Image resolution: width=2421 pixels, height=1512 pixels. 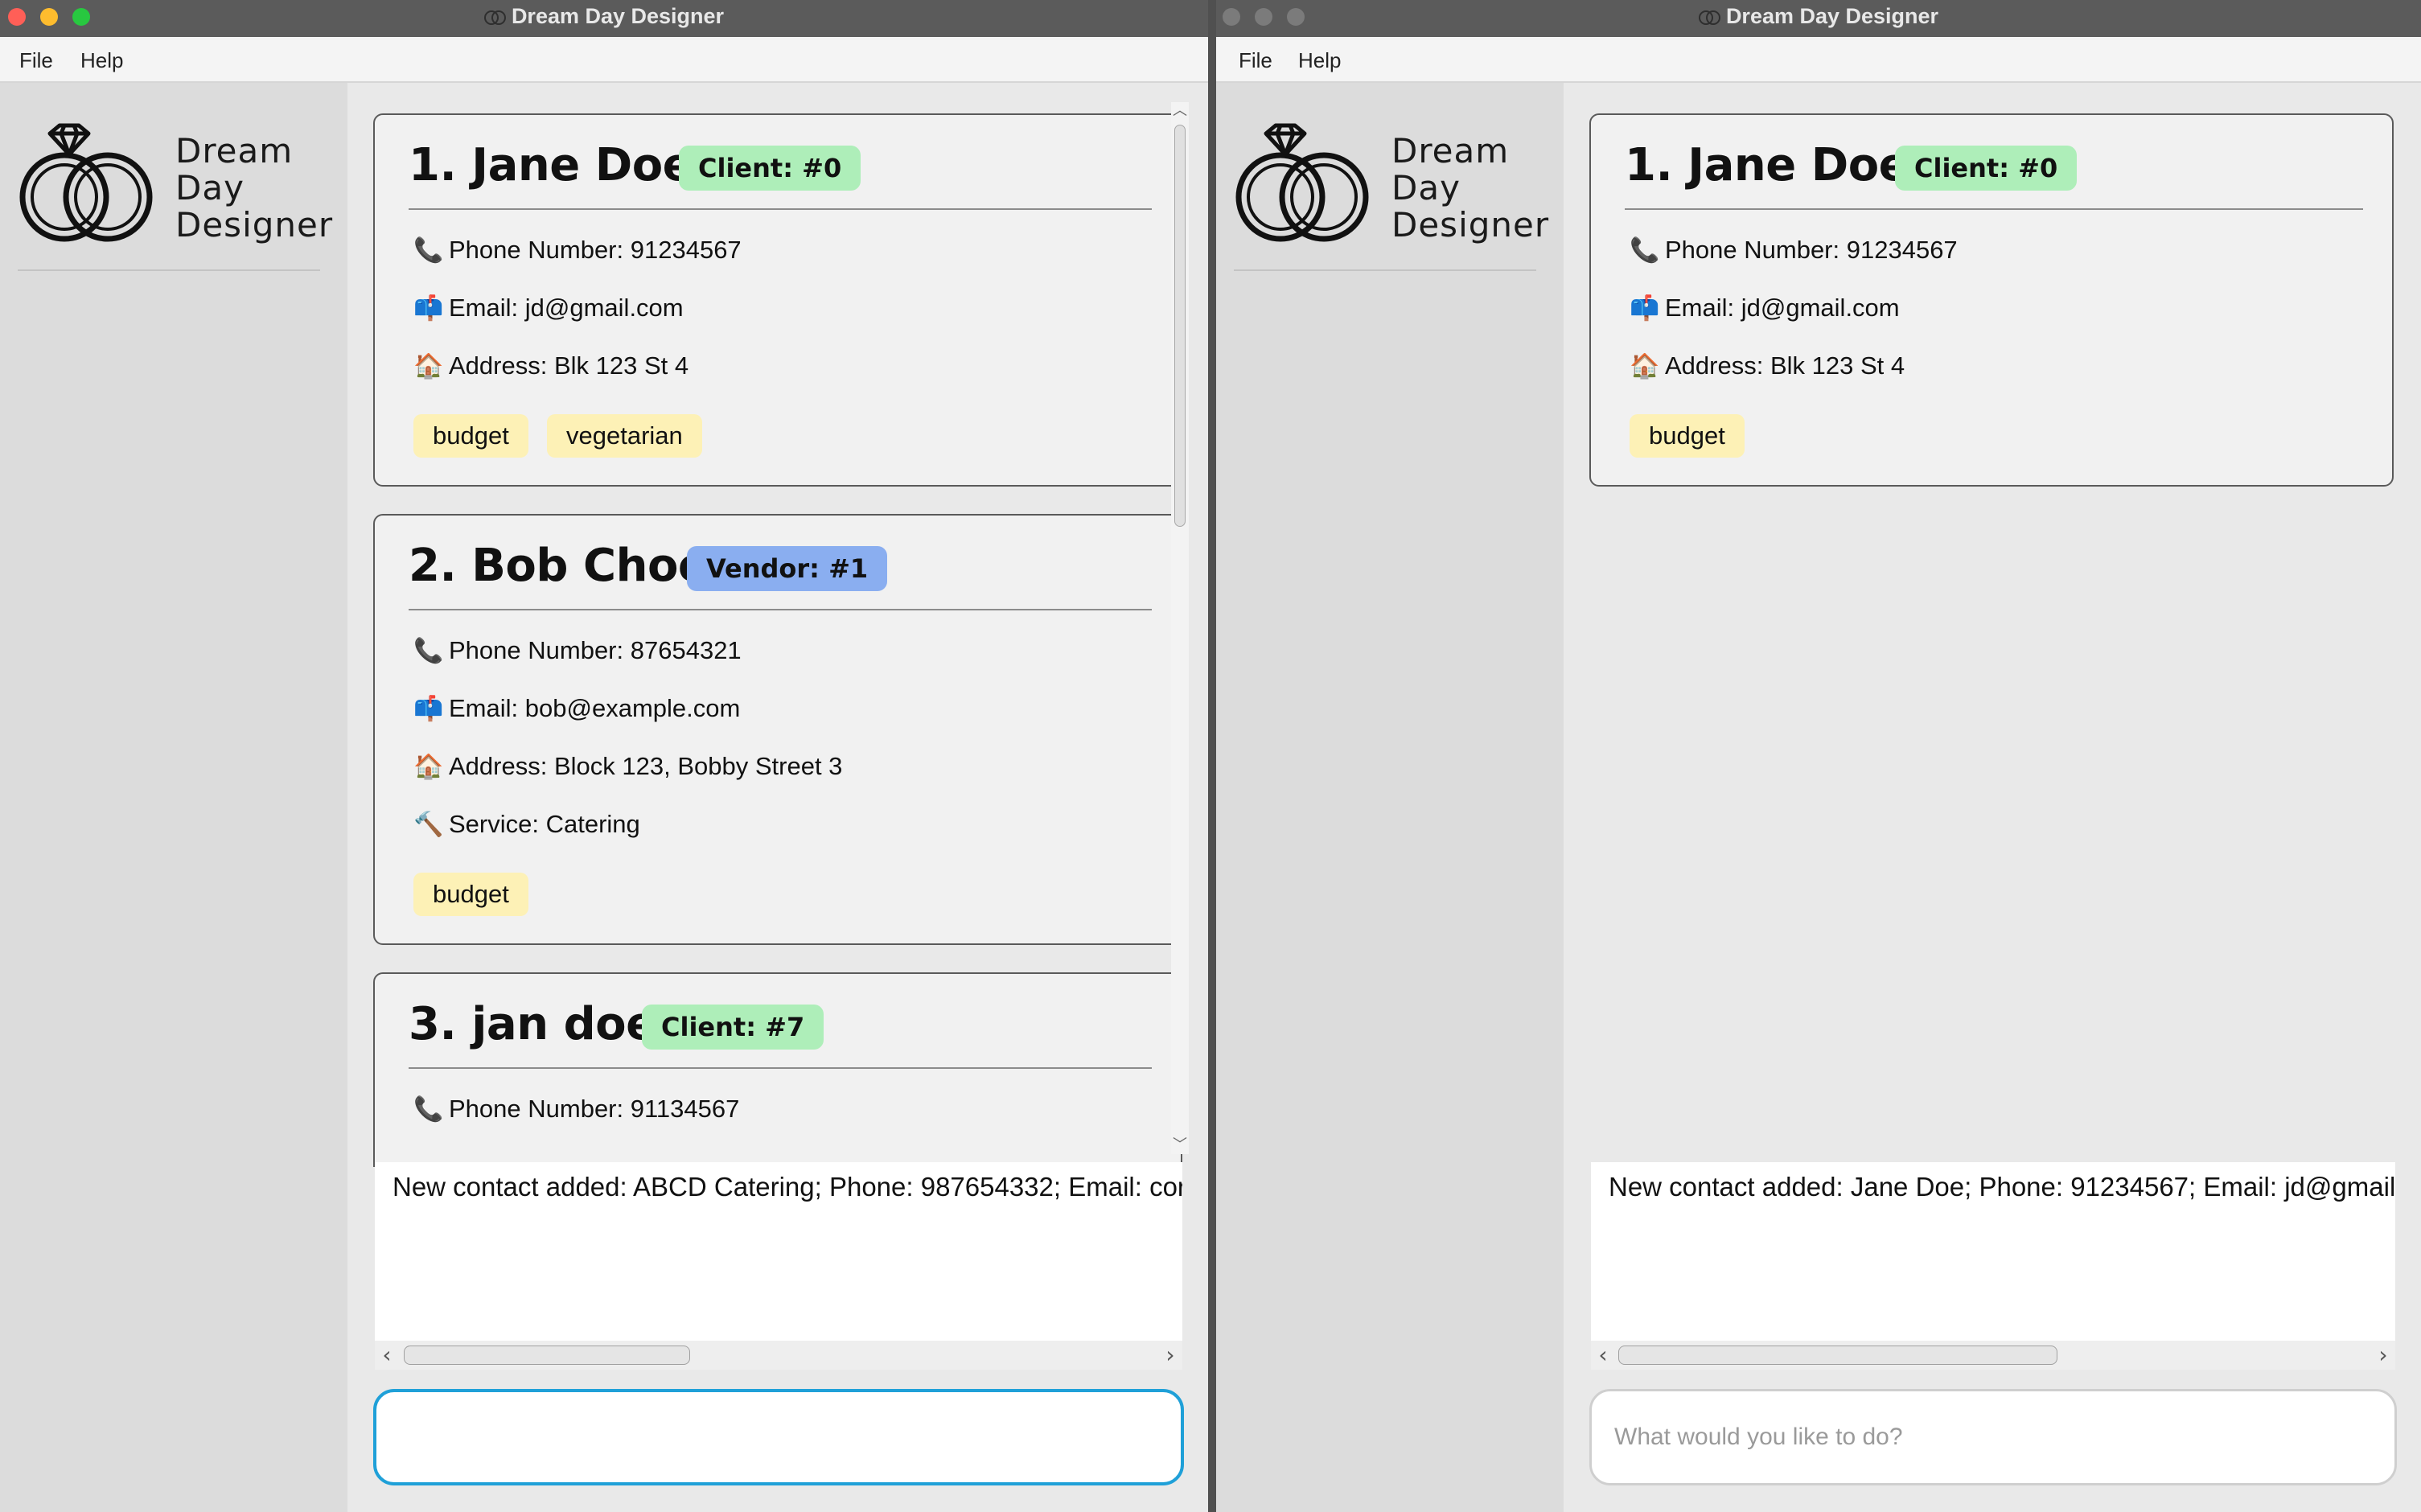 What do you see at coordinates (698, 766) in the screenshot?
I see `address-value: Block 123, Bobby Street 3` at bounding box center [698, 766].